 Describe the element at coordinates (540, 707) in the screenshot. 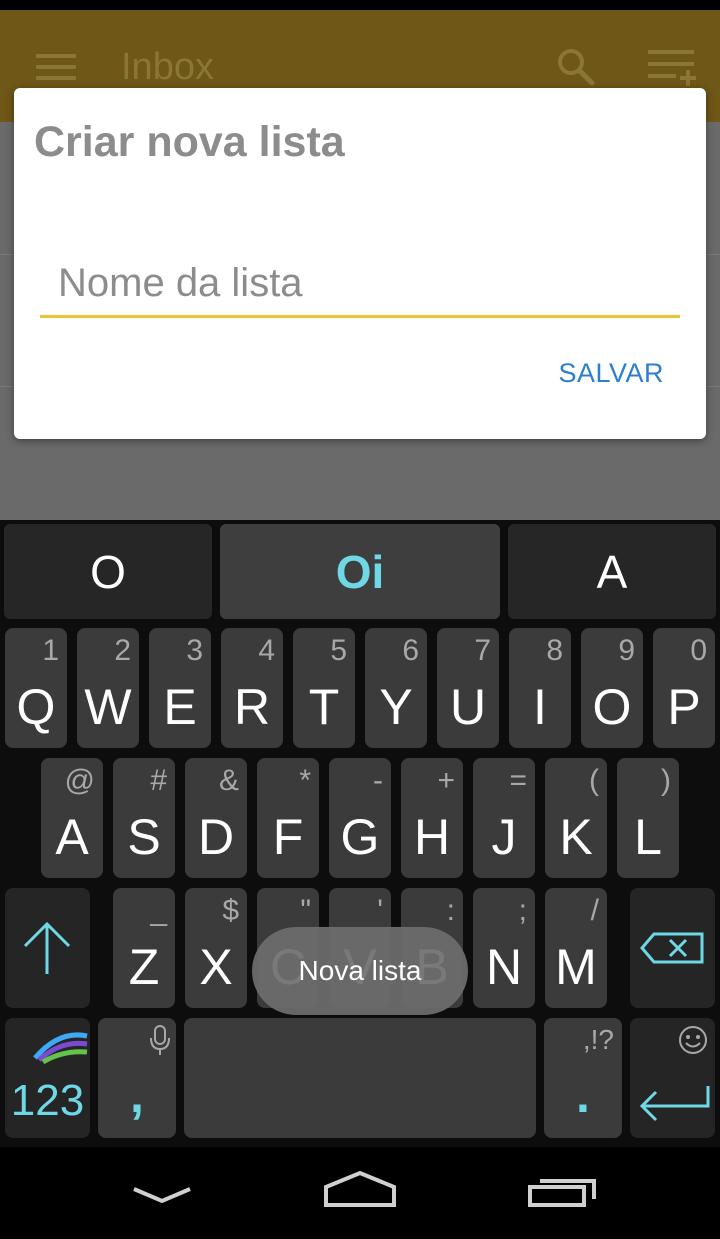

I see `key-label: I` at that location.